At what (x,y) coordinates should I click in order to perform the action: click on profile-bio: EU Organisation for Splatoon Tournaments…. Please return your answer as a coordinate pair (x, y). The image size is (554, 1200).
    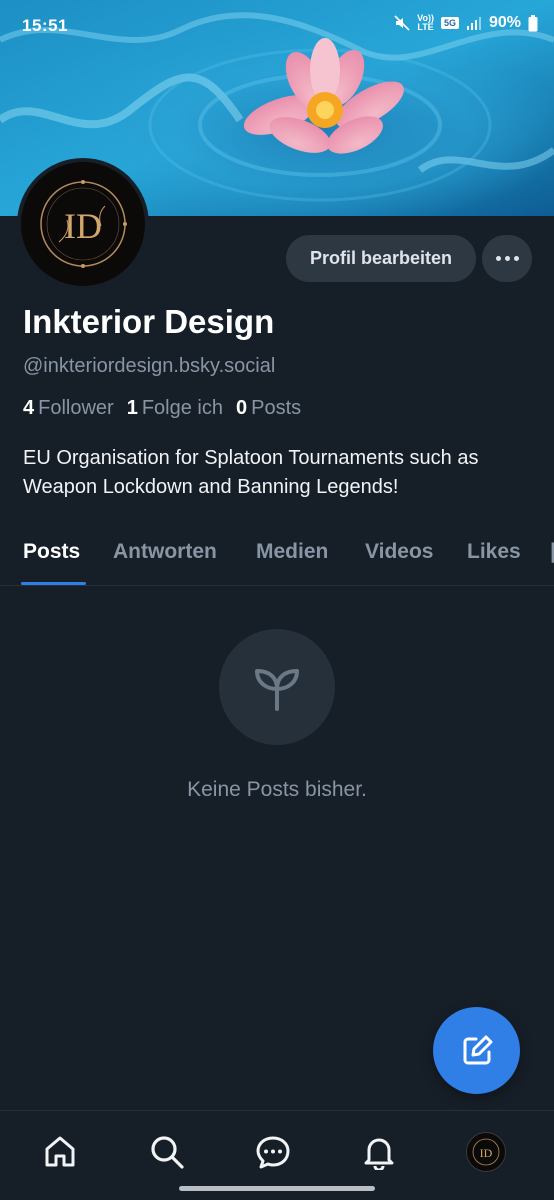
    Looking at the image, I should click on (251, 472).